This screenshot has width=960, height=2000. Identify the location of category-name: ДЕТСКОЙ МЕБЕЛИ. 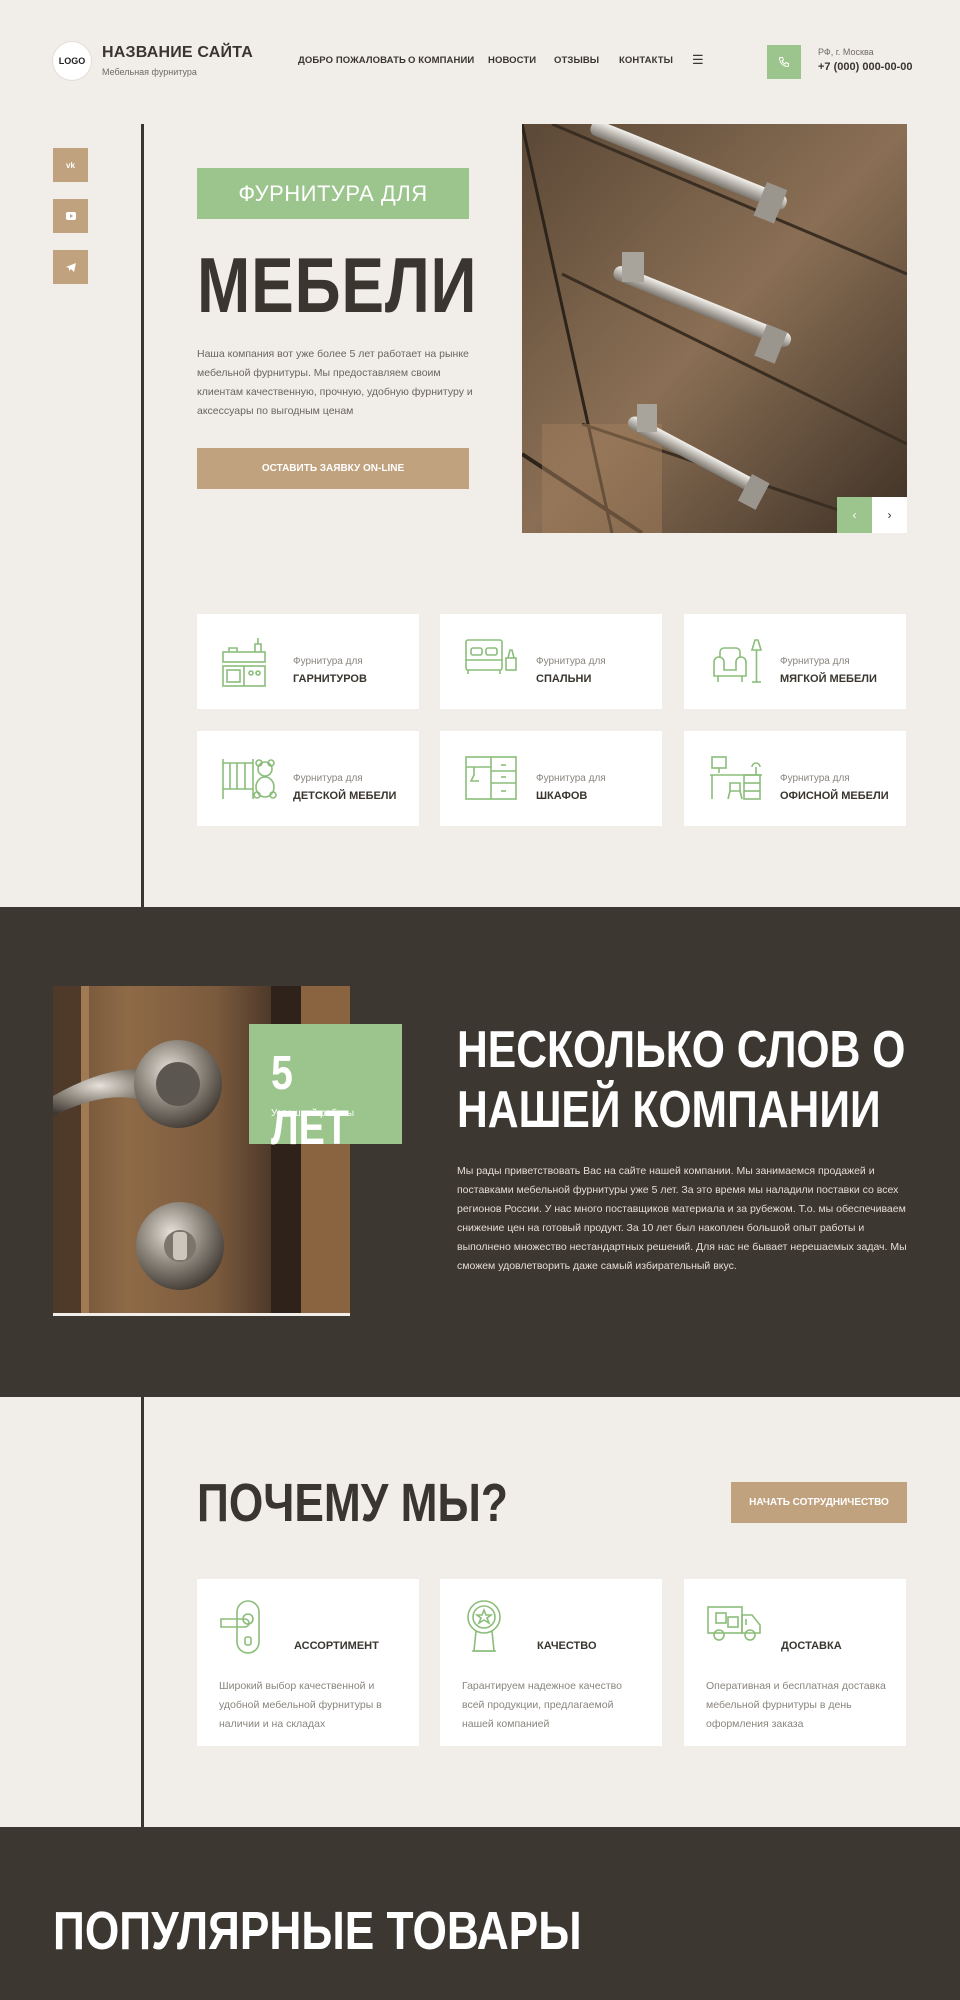
(345, 796).